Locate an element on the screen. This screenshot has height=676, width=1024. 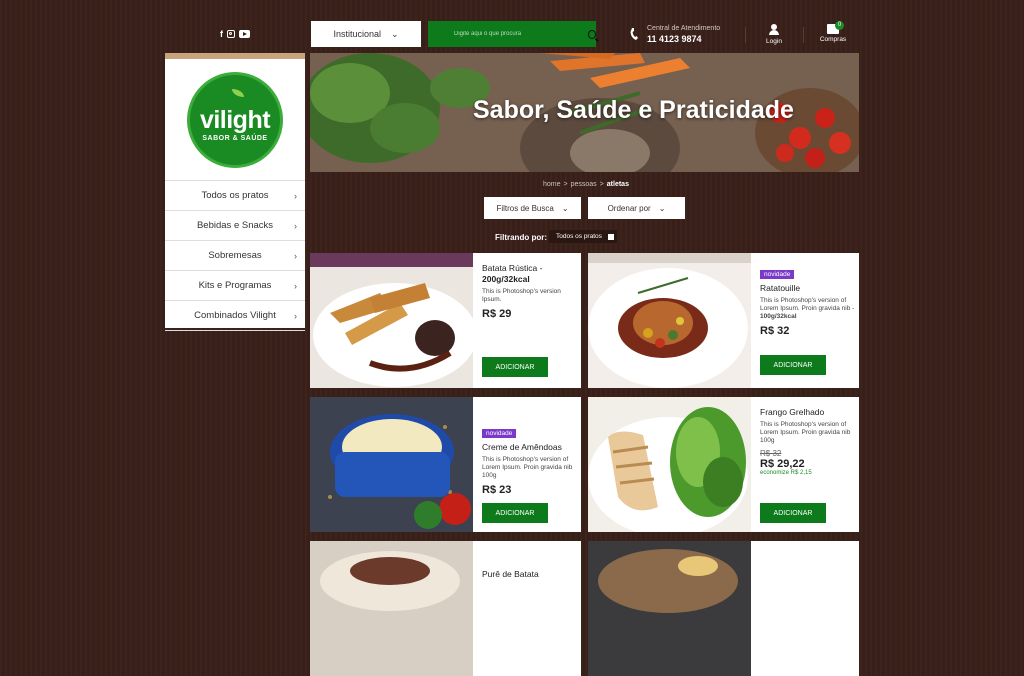
social-links: f is located at coordinates (235, 34).